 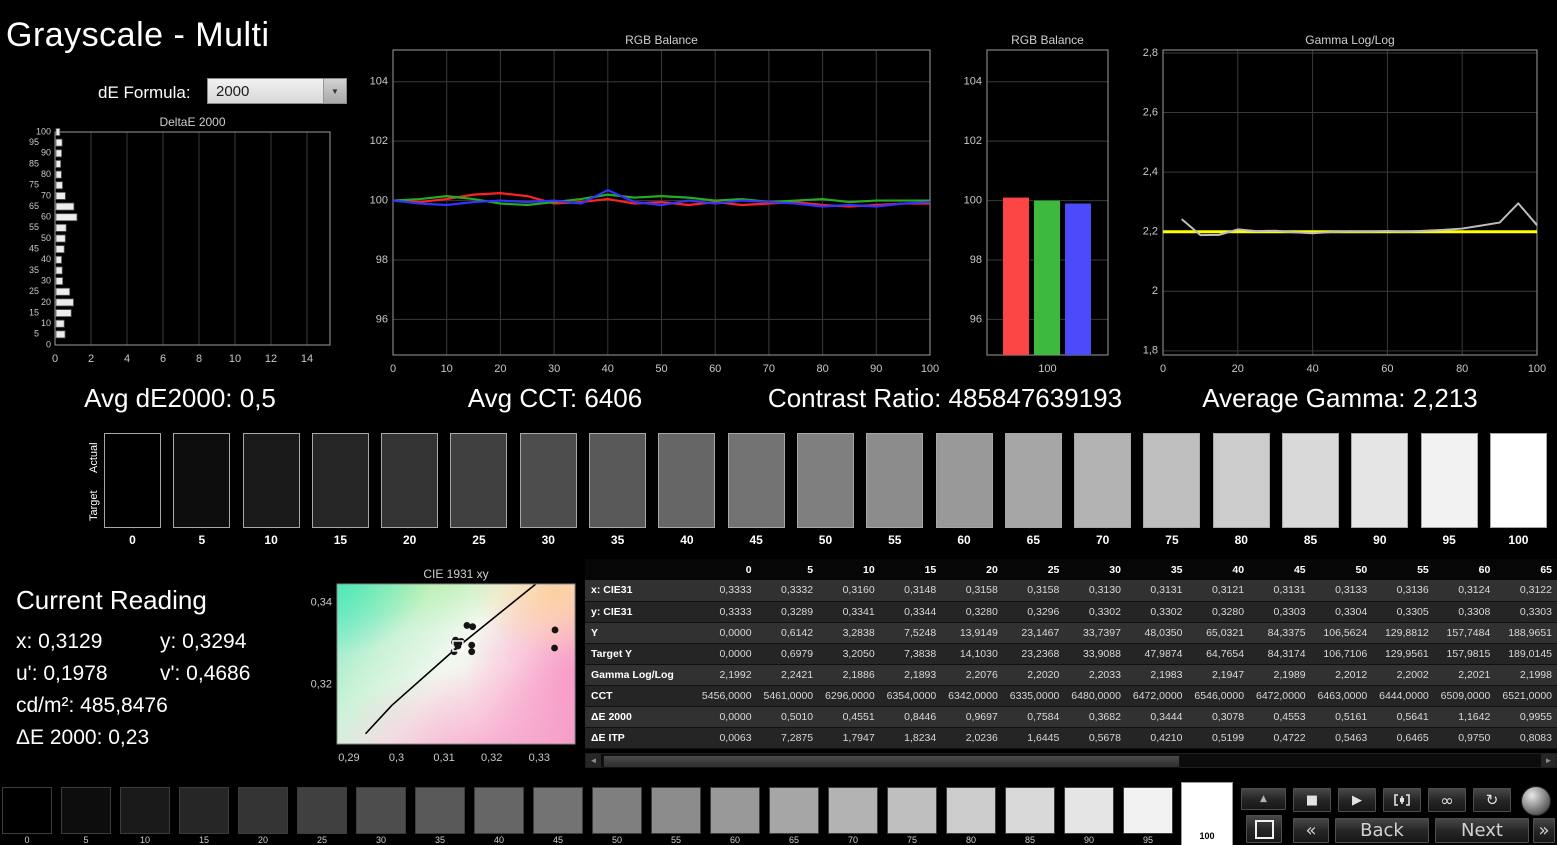 I want to click on svg-text: 2,2, so click(x=1150, y=232).